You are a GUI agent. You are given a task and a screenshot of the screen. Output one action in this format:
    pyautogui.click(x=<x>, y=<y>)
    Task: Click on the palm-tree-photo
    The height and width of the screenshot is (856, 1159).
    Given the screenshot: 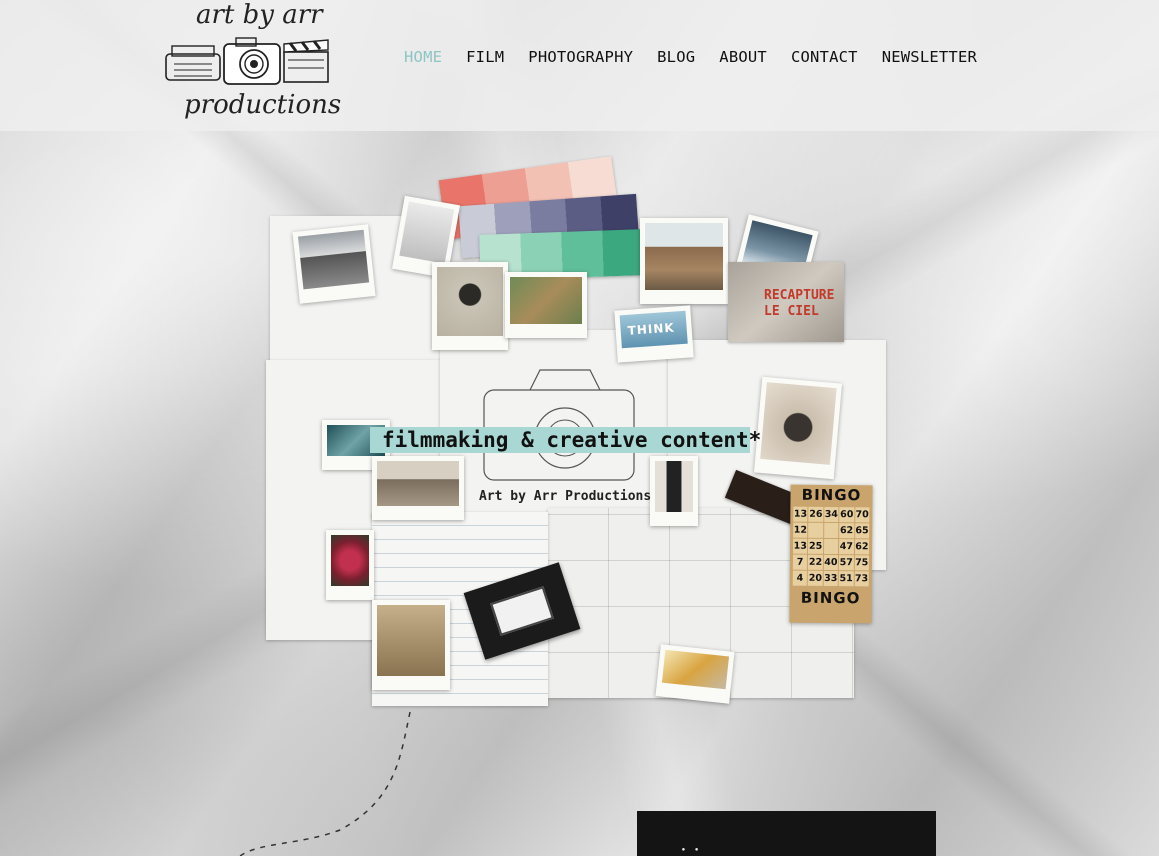 What is the action you would take?
    pyautogui.click(x=470, y=306)
    